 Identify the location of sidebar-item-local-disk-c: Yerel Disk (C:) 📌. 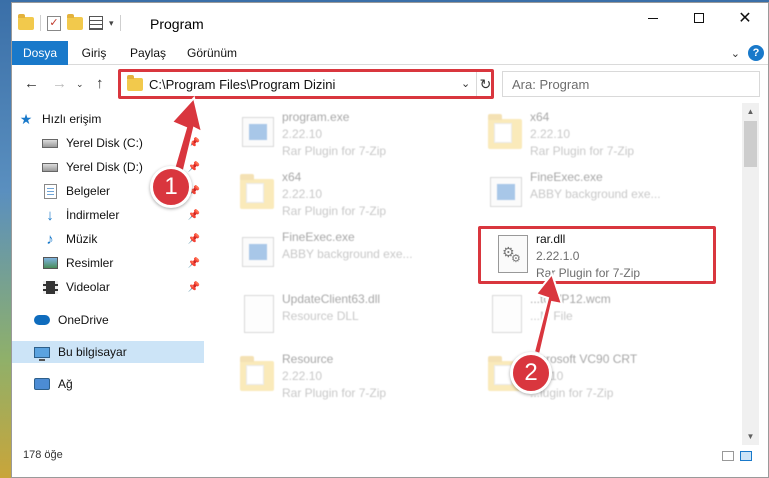
(108, 143).